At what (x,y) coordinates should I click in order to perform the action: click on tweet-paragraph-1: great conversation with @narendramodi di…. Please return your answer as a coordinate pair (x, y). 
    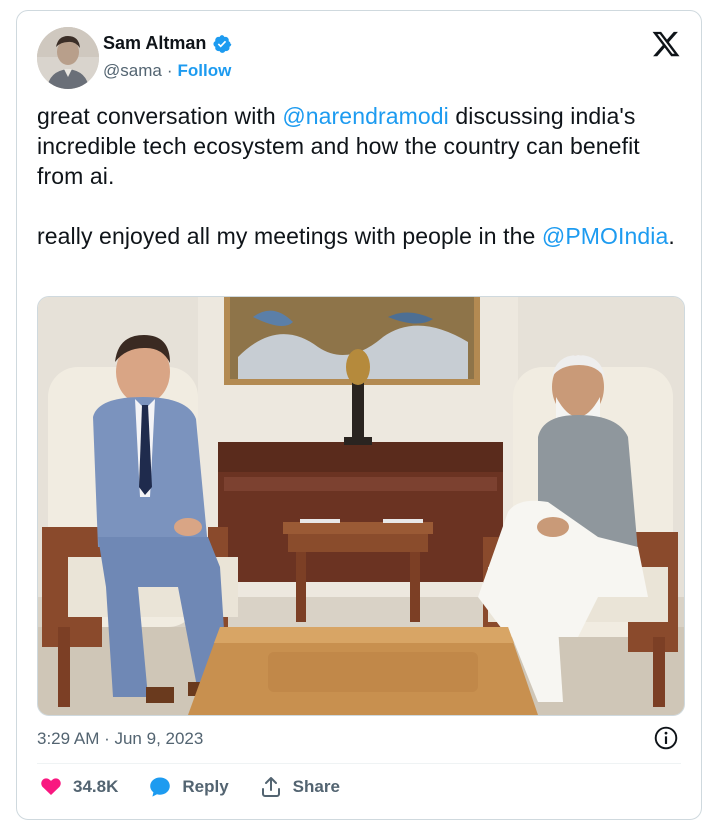
    Looking at the image, I should click on (362, 146).